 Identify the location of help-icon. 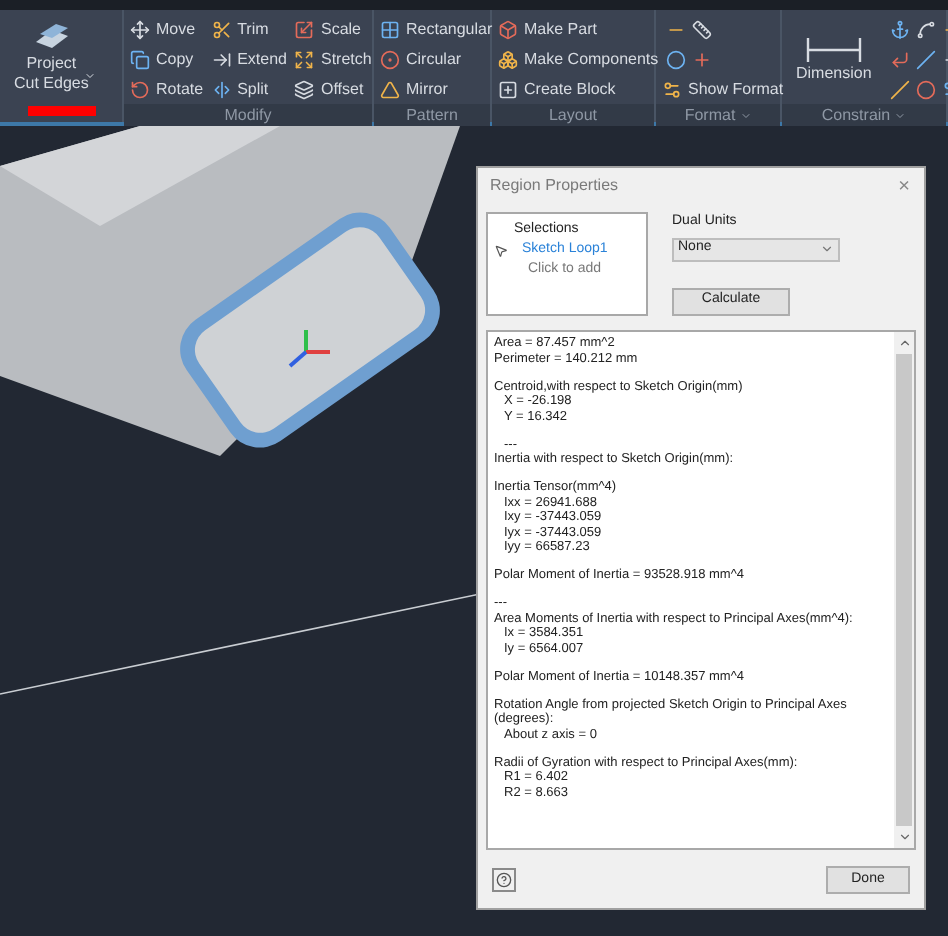
(504, 880).